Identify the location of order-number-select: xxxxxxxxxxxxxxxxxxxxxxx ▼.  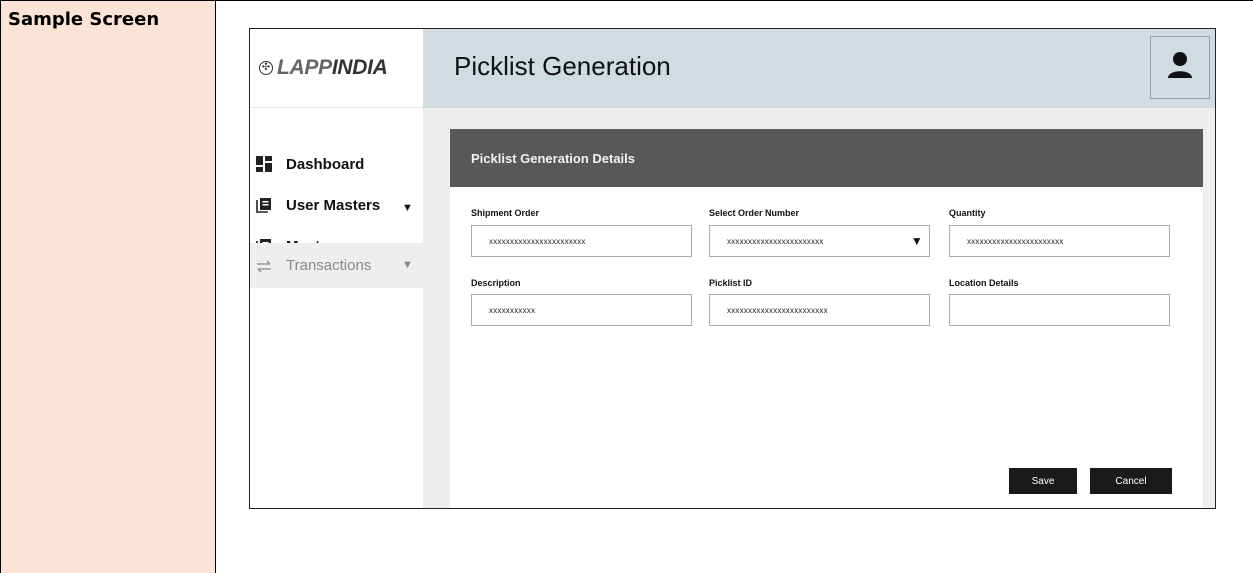
(819, 241).